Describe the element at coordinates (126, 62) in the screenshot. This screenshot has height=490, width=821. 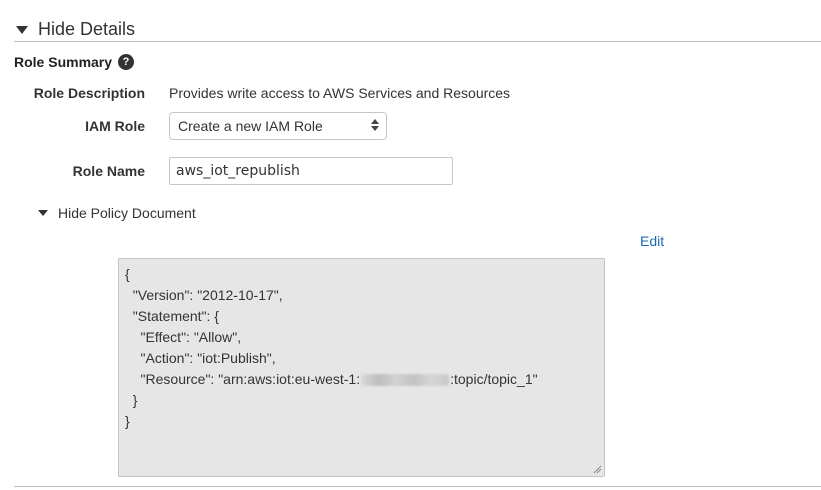
I see `question-circle-icon: ?` at that location.